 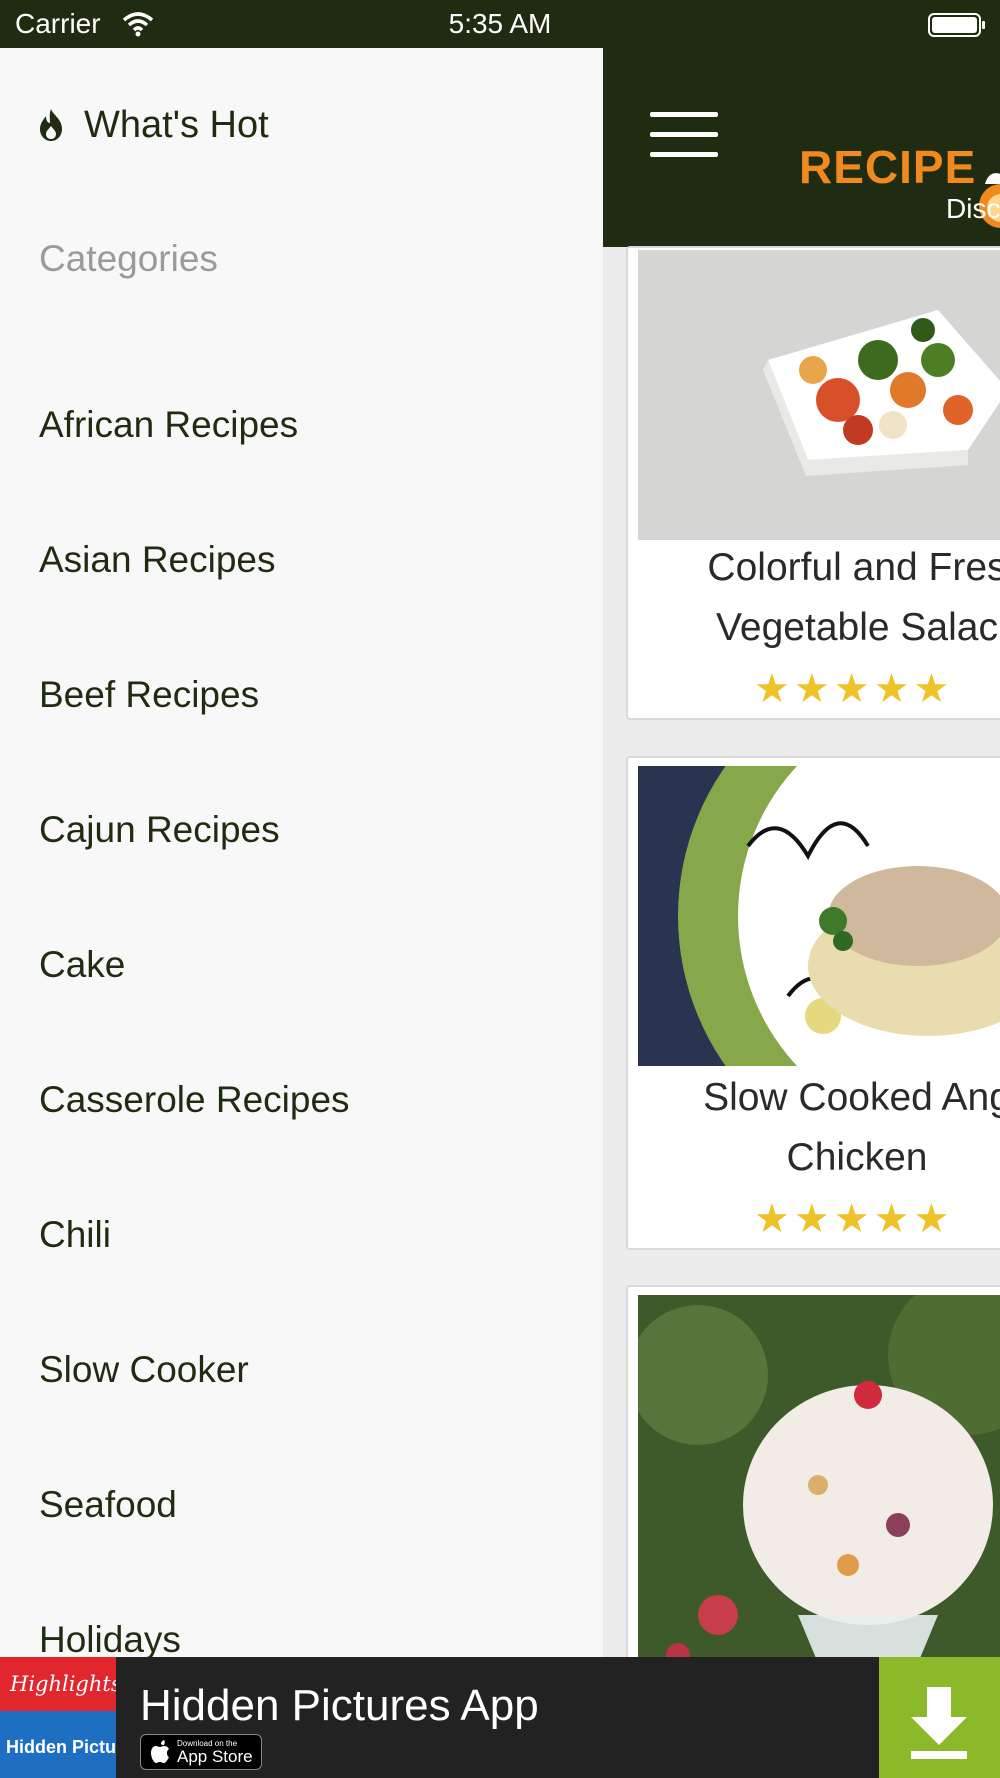 I want to click on category-item-beef: Beef Recipes, so click(x=309, y=695).